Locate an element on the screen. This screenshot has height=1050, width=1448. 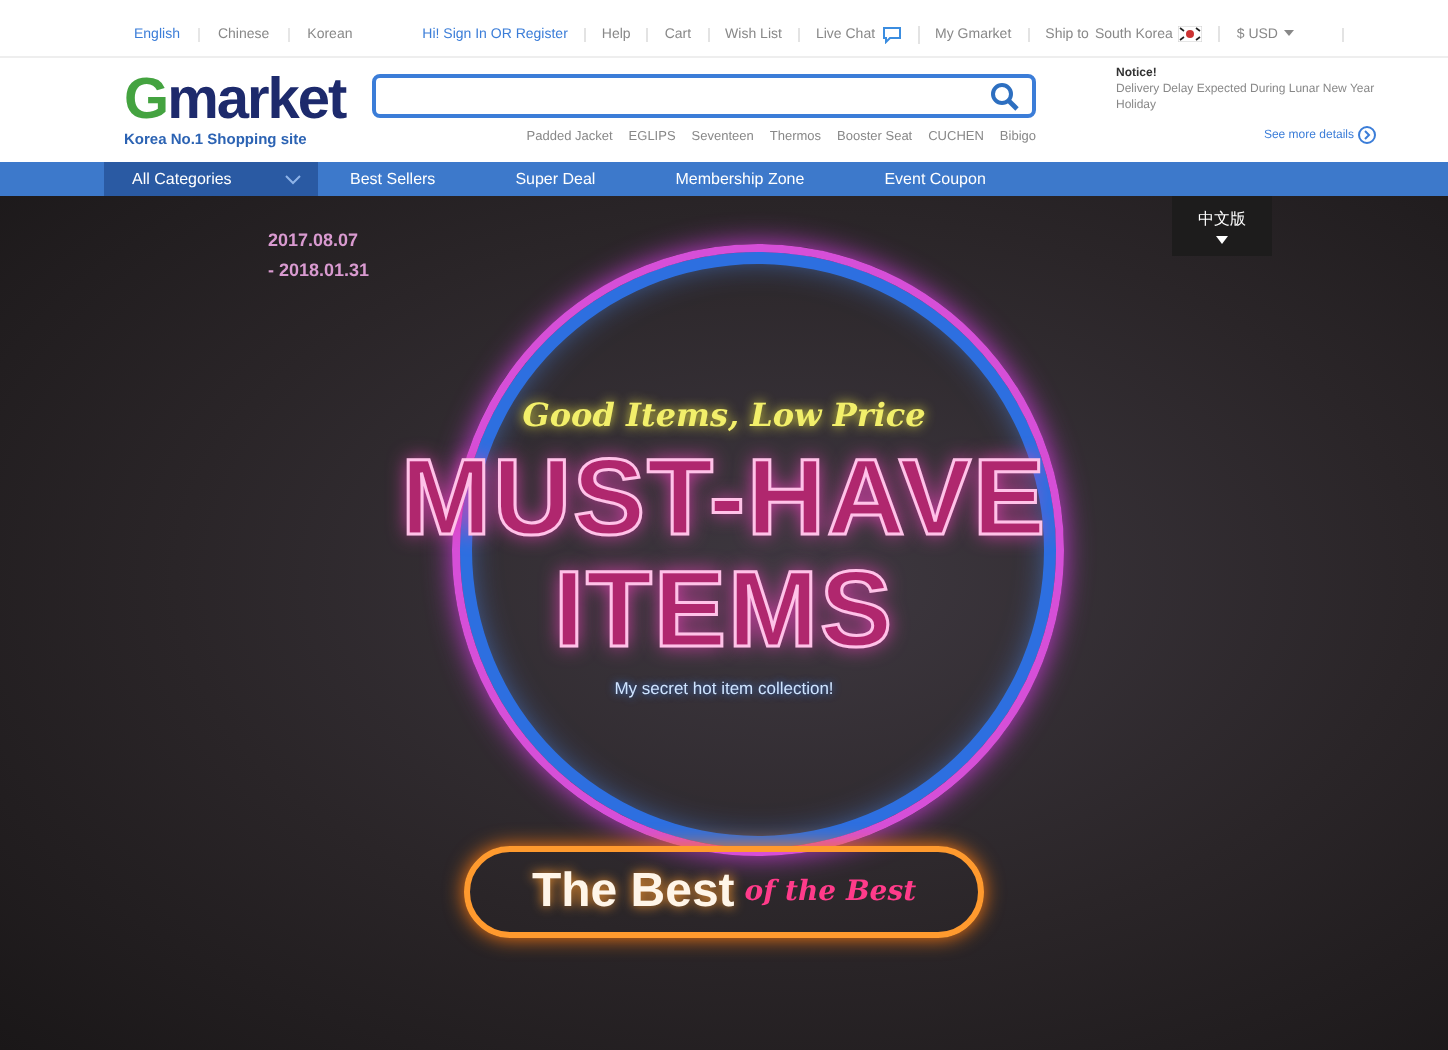
chevron-down-icon is located at coordinates (293, 179).